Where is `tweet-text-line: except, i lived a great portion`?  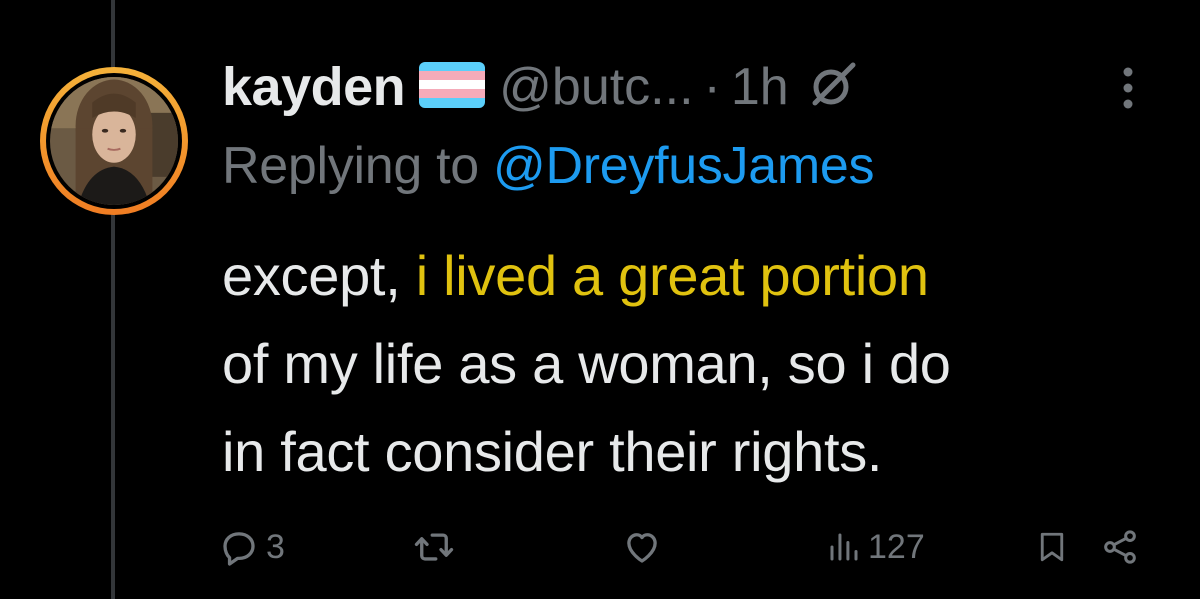
tweet-text-line: except, i lived a great portion is located at coordinates (692, 276).